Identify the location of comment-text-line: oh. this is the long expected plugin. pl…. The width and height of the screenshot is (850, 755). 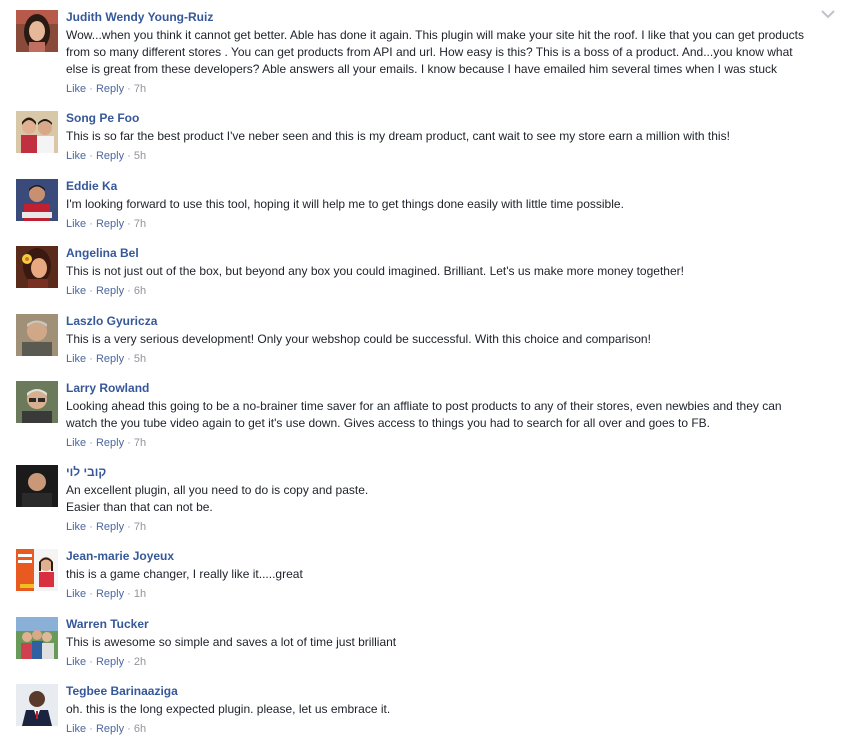
(228, 709).